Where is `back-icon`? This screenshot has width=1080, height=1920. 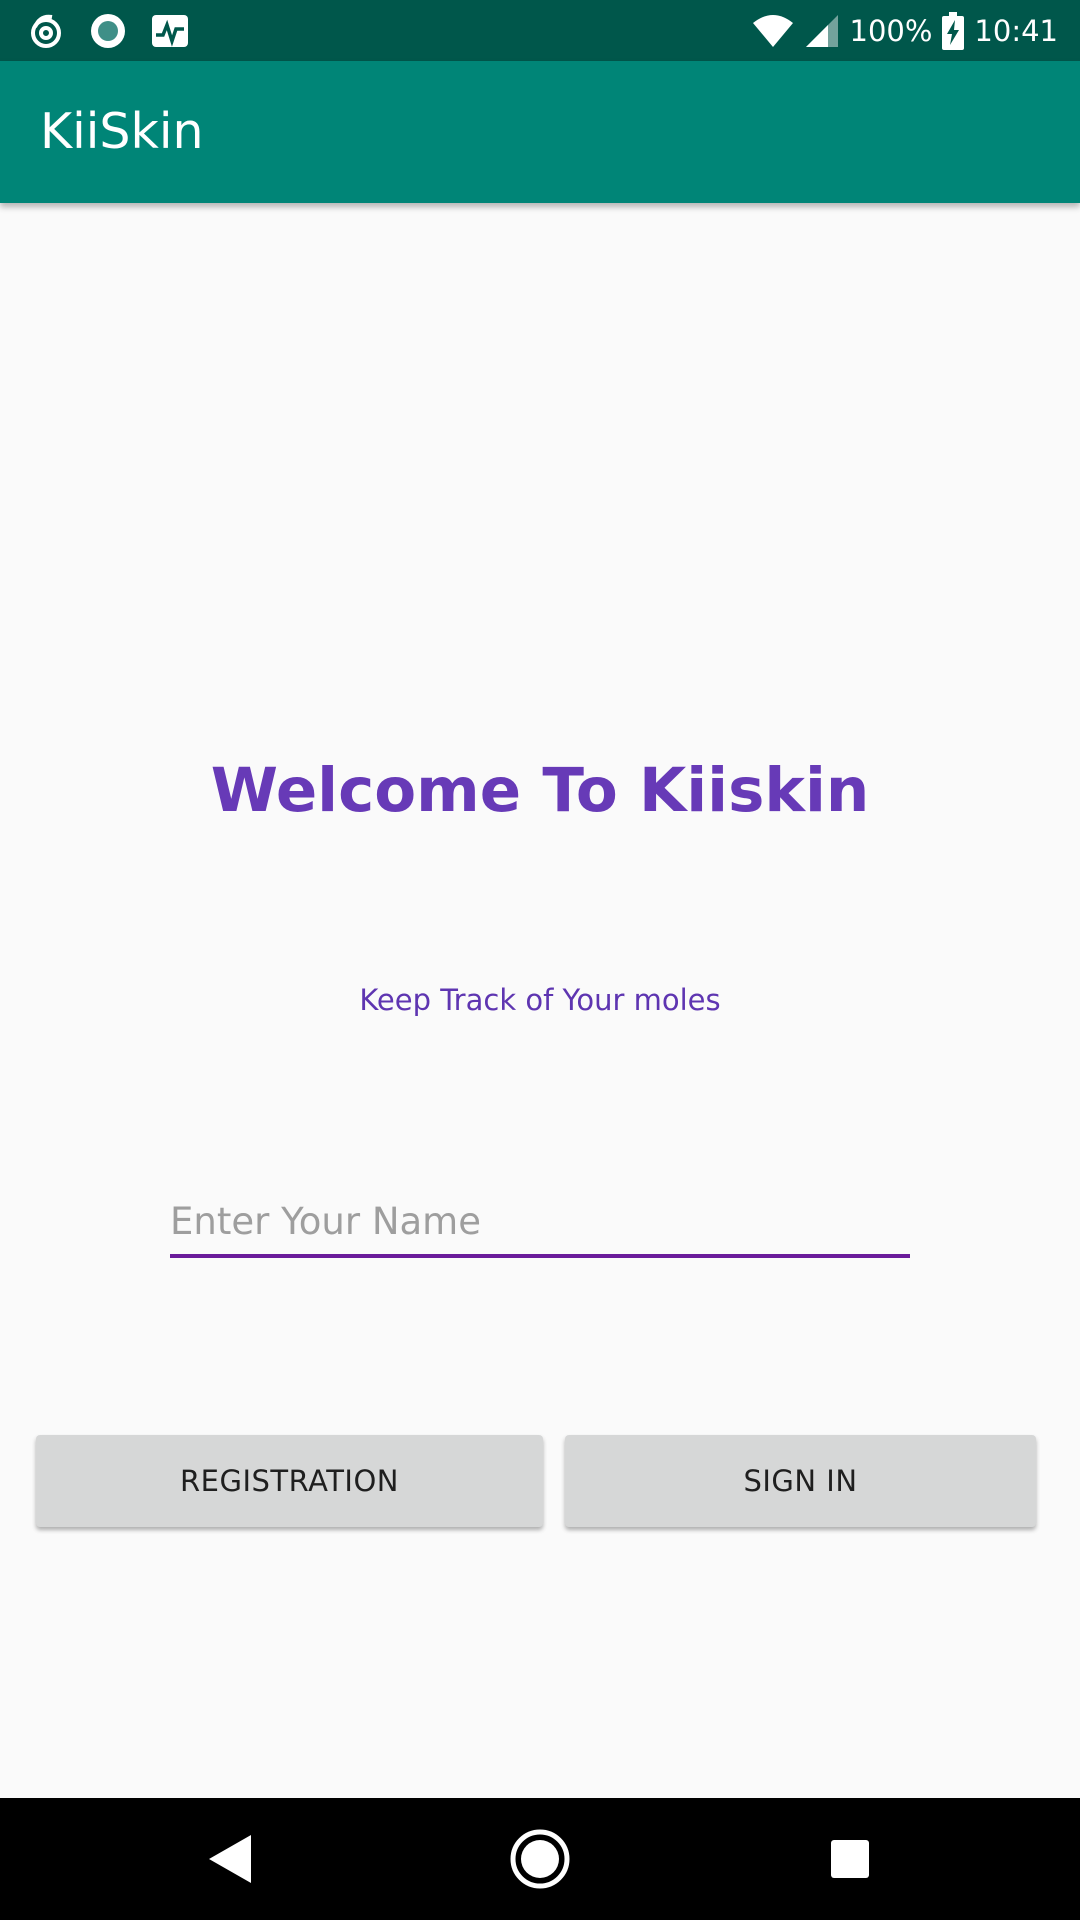
back-icon is located at coordinates (230, 1859).